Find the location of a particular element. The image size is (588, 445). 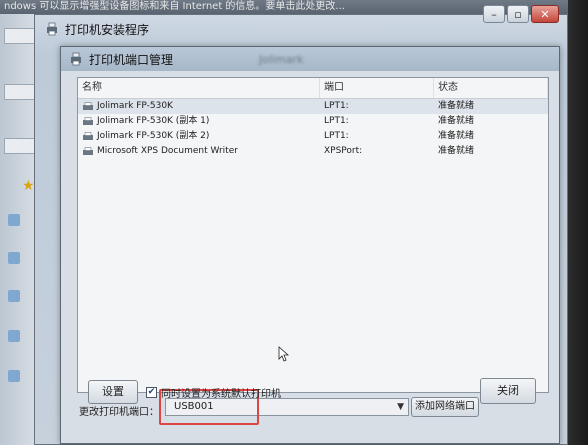

column-header-name: 名称 is located at coordinates (199, 88).